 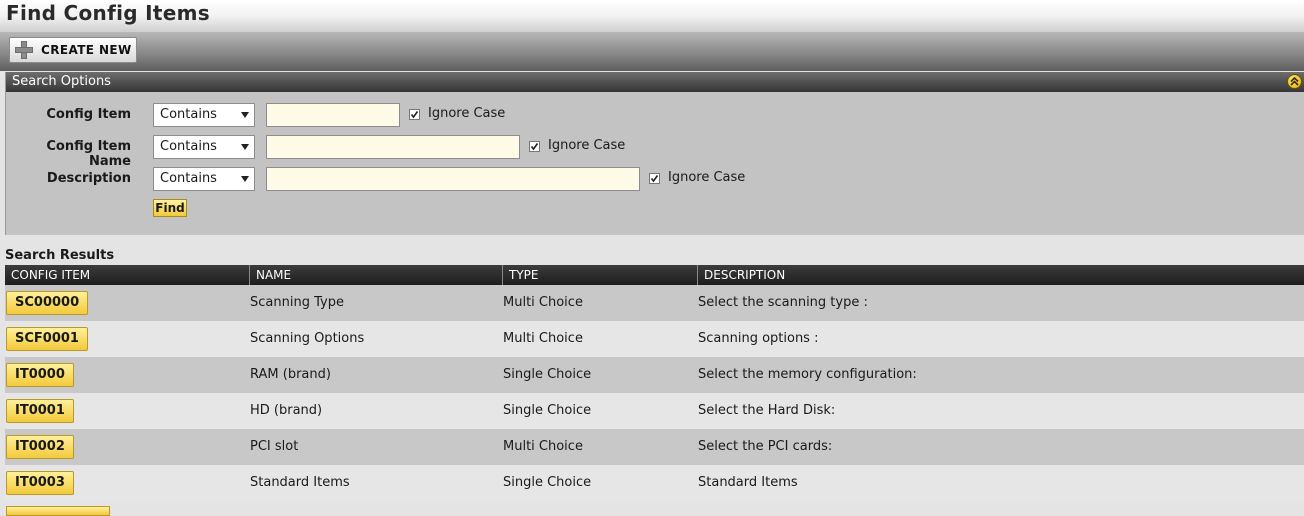 What do you see at coordinates (47, 303) in the screenshot?
I see `config-item-link: SC00000` at bounding box center [47, 303].